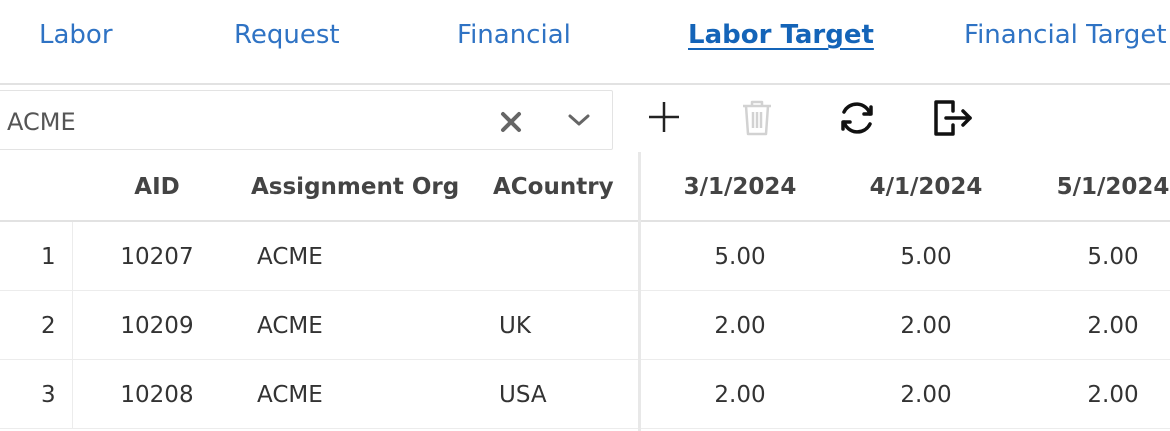  Describe the element at coordinates (287, 35) in the screenshot. I see `tab-request: Request` at that location.